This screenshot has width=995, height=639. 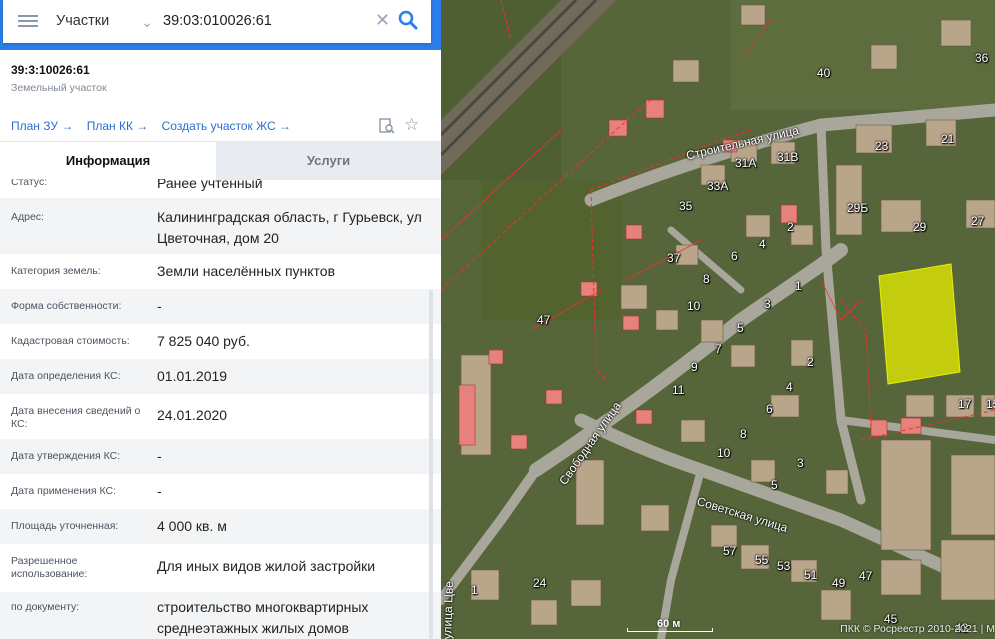 What do you see at coordinates (49, 567) in the screenshot?
I see `field-label: Разрешенное использование:` at bounding box center [49, 567].